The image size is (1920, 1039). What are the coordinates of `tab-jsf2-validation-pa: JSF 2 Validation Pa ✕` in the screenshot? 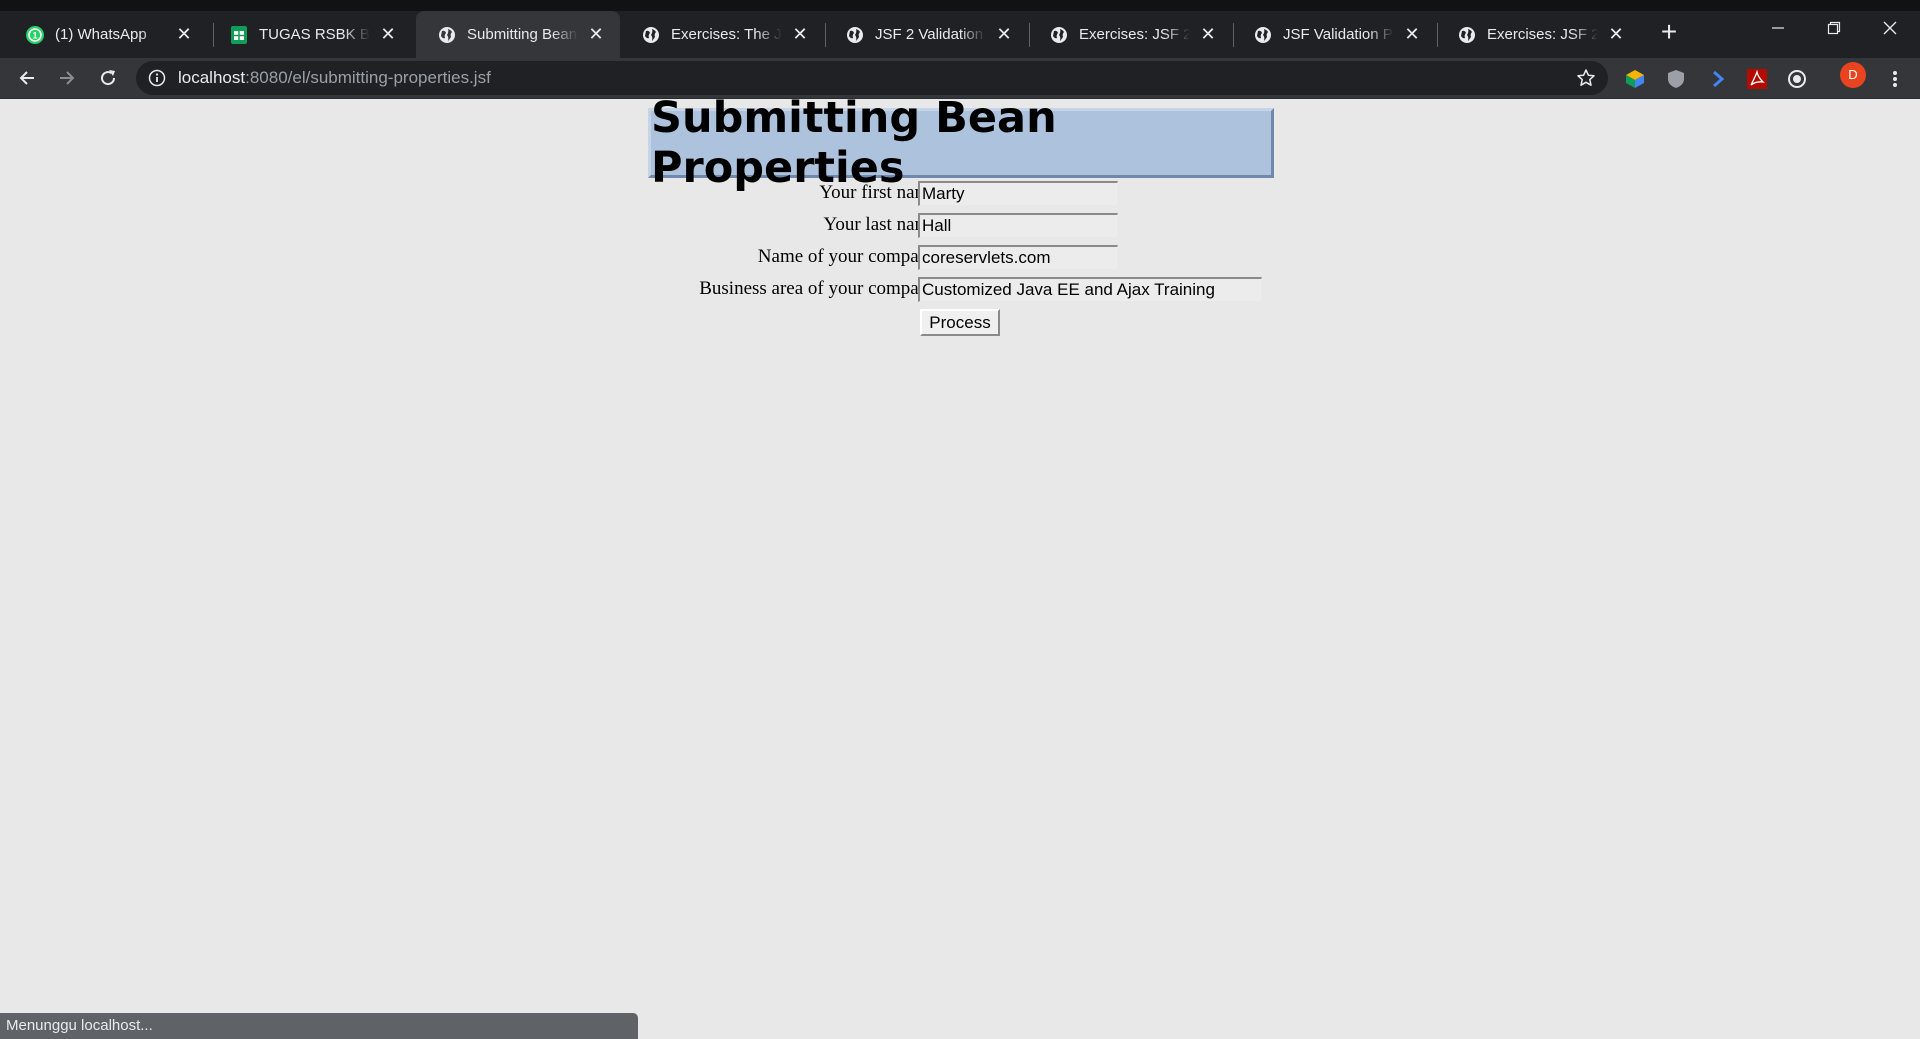 It's located at (926, 34).